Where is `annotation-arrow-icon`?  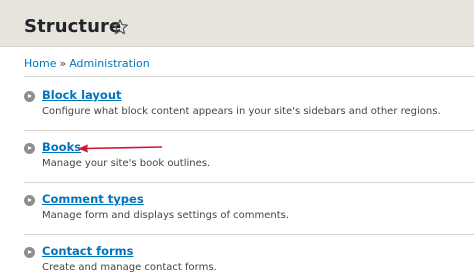
annotation-arrow-icon is located at coordinates (120, 148).